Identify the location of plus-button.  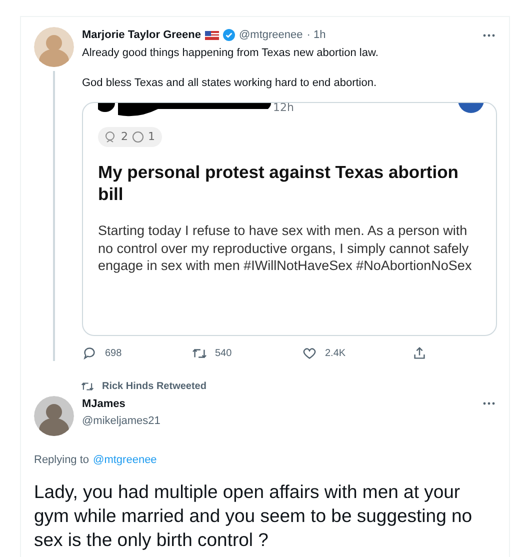
(471, 107).